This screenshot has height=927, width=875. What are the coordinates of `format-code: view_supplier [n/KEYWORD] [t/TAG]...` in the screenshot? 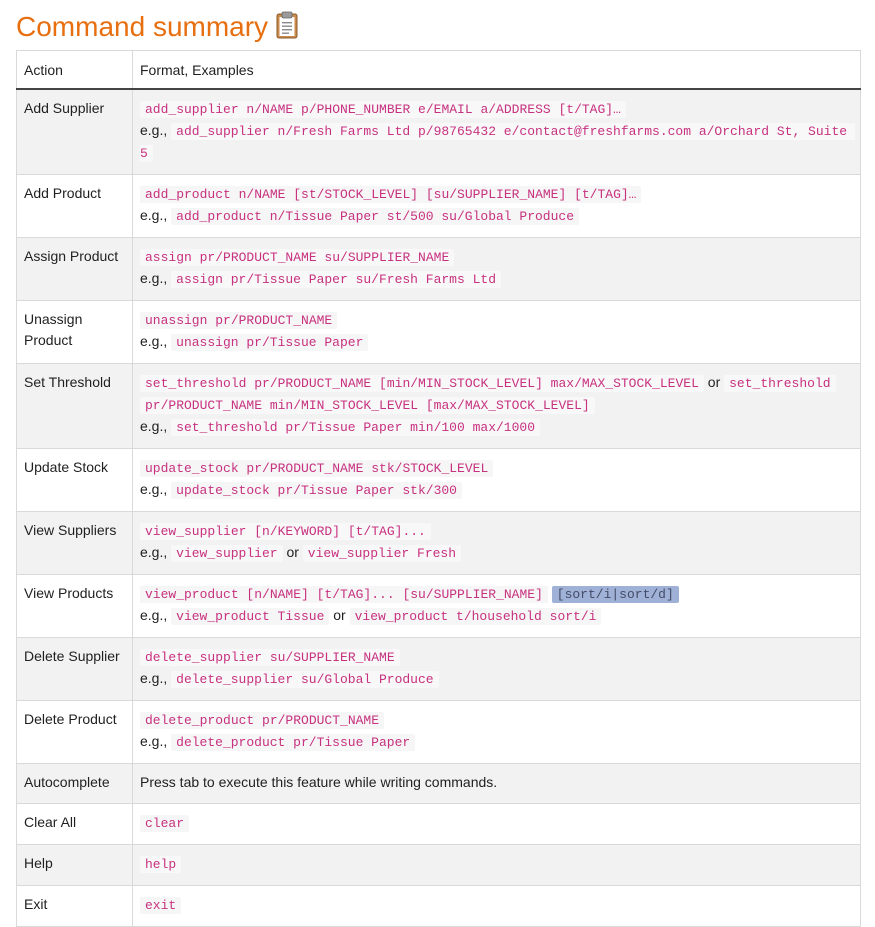 It's located at (285, 531).